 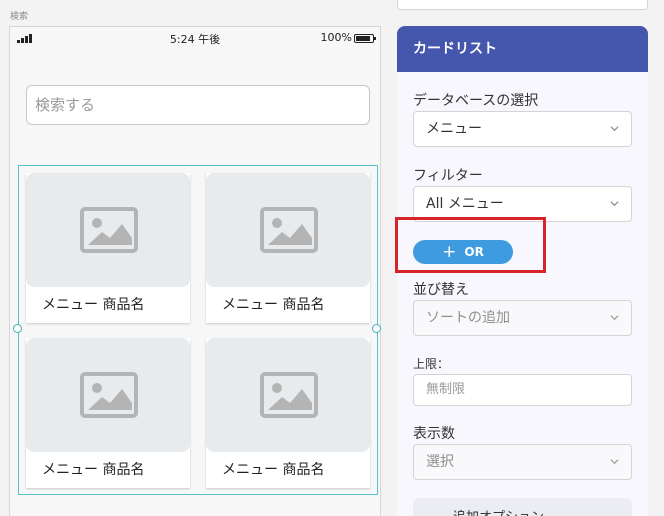 I want to click on more-options-section: 追加オプション, so click(x=522, y=507).